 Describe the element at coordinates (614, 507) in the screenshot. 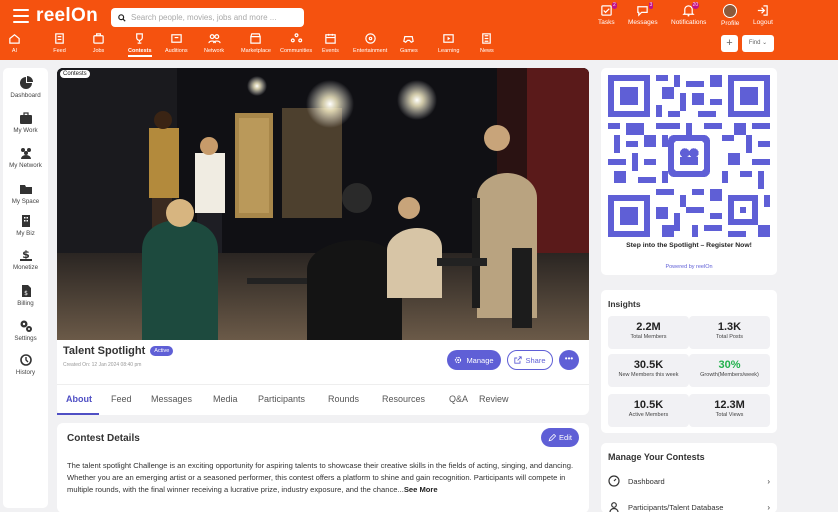

I see `person-icon` at that location.